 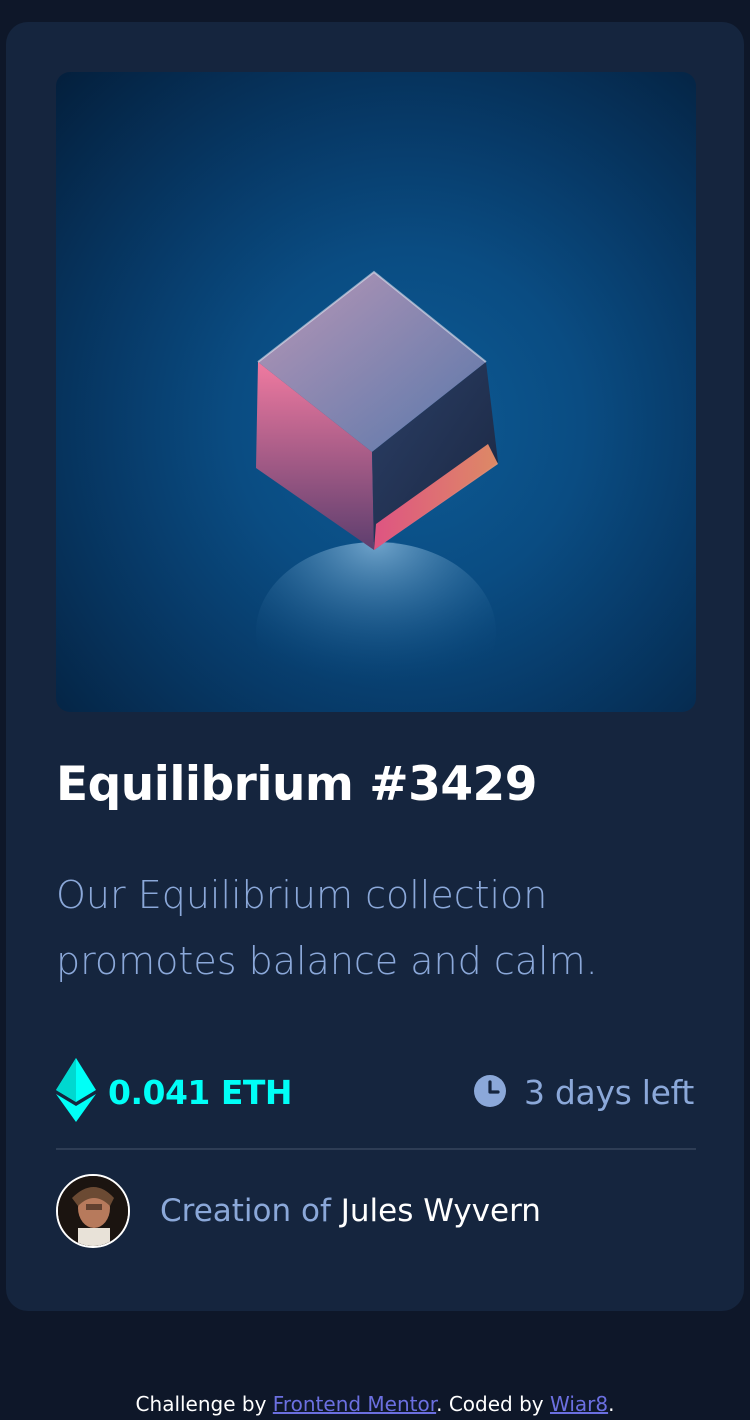 What do you see at coordinates (200, 1092) in the screenshot?
I see `price-value: 0.041 ETH` at bounding box center [200, 1092].